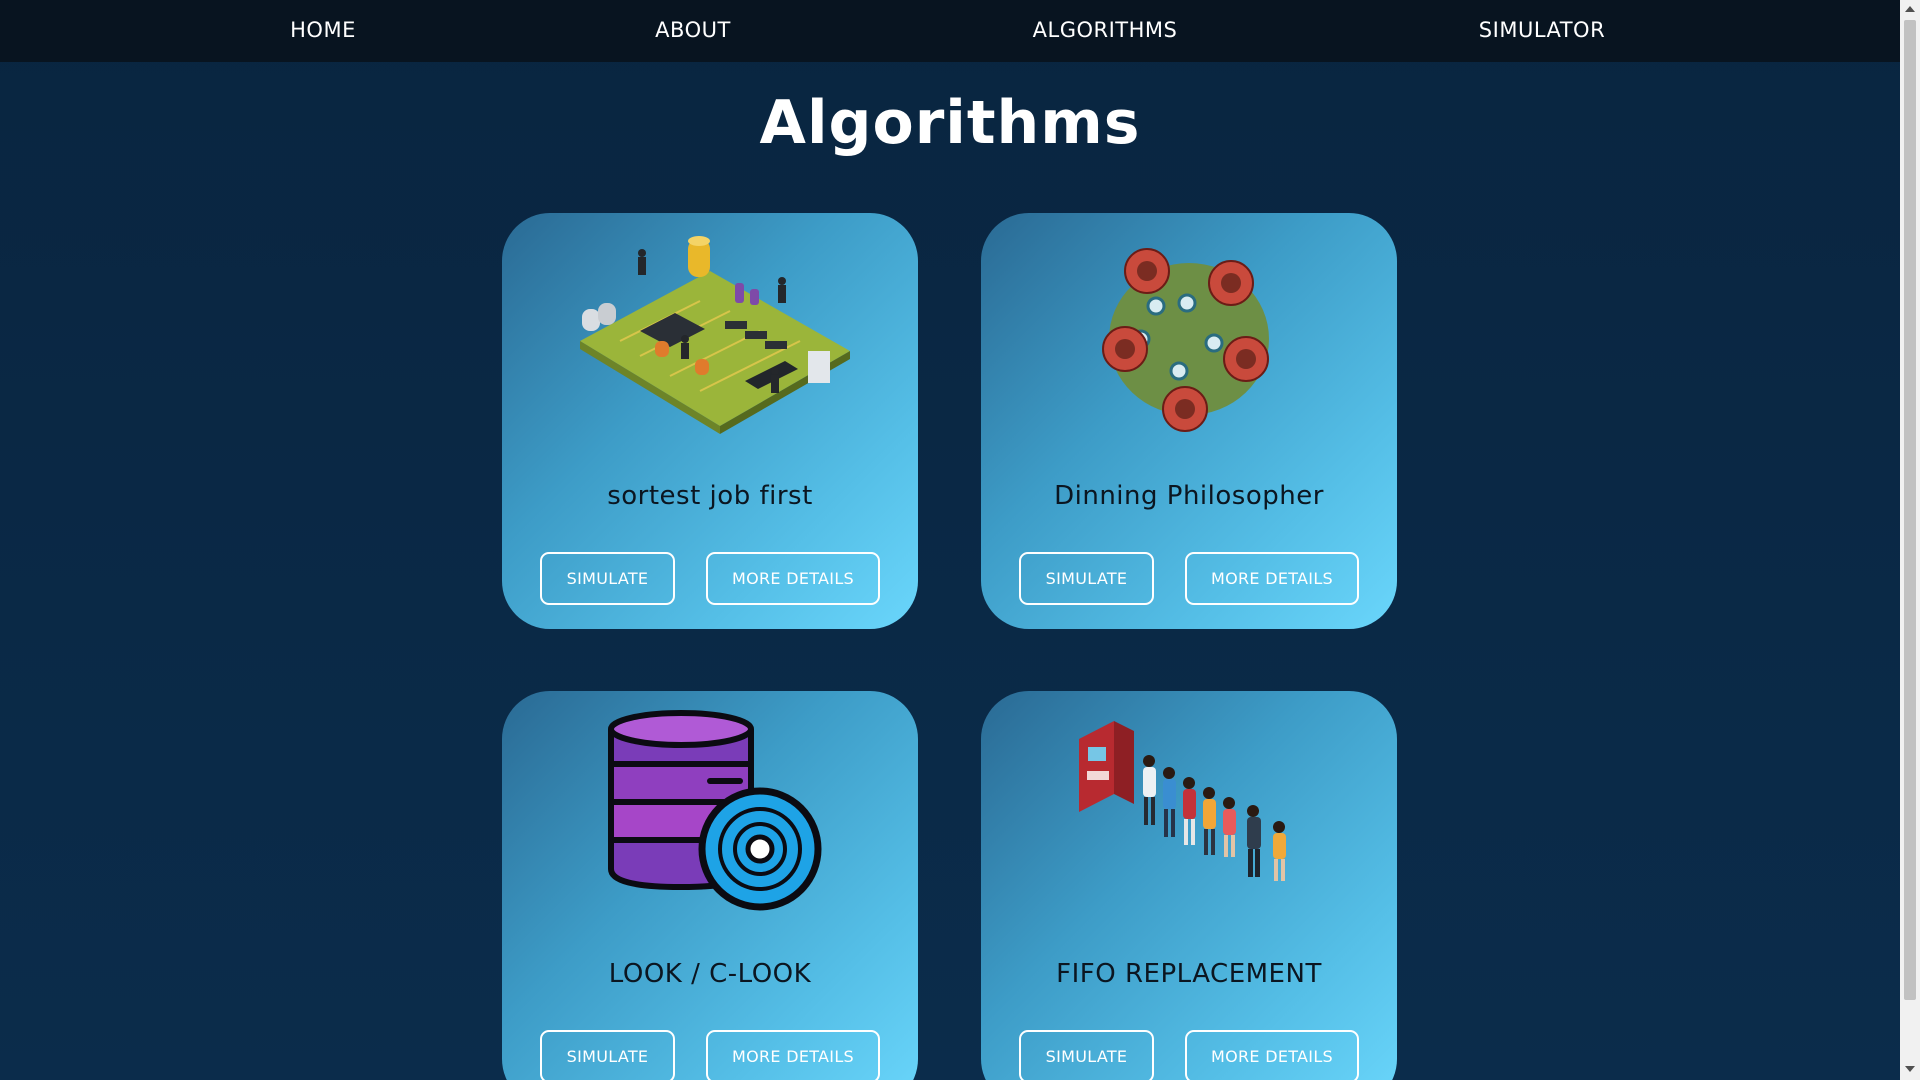  What do you see at coordinates (1105, 31) in the screenshot?
I see `nav-algorithms-link: ALGORITHMS` at bounding box center [1105, 31].